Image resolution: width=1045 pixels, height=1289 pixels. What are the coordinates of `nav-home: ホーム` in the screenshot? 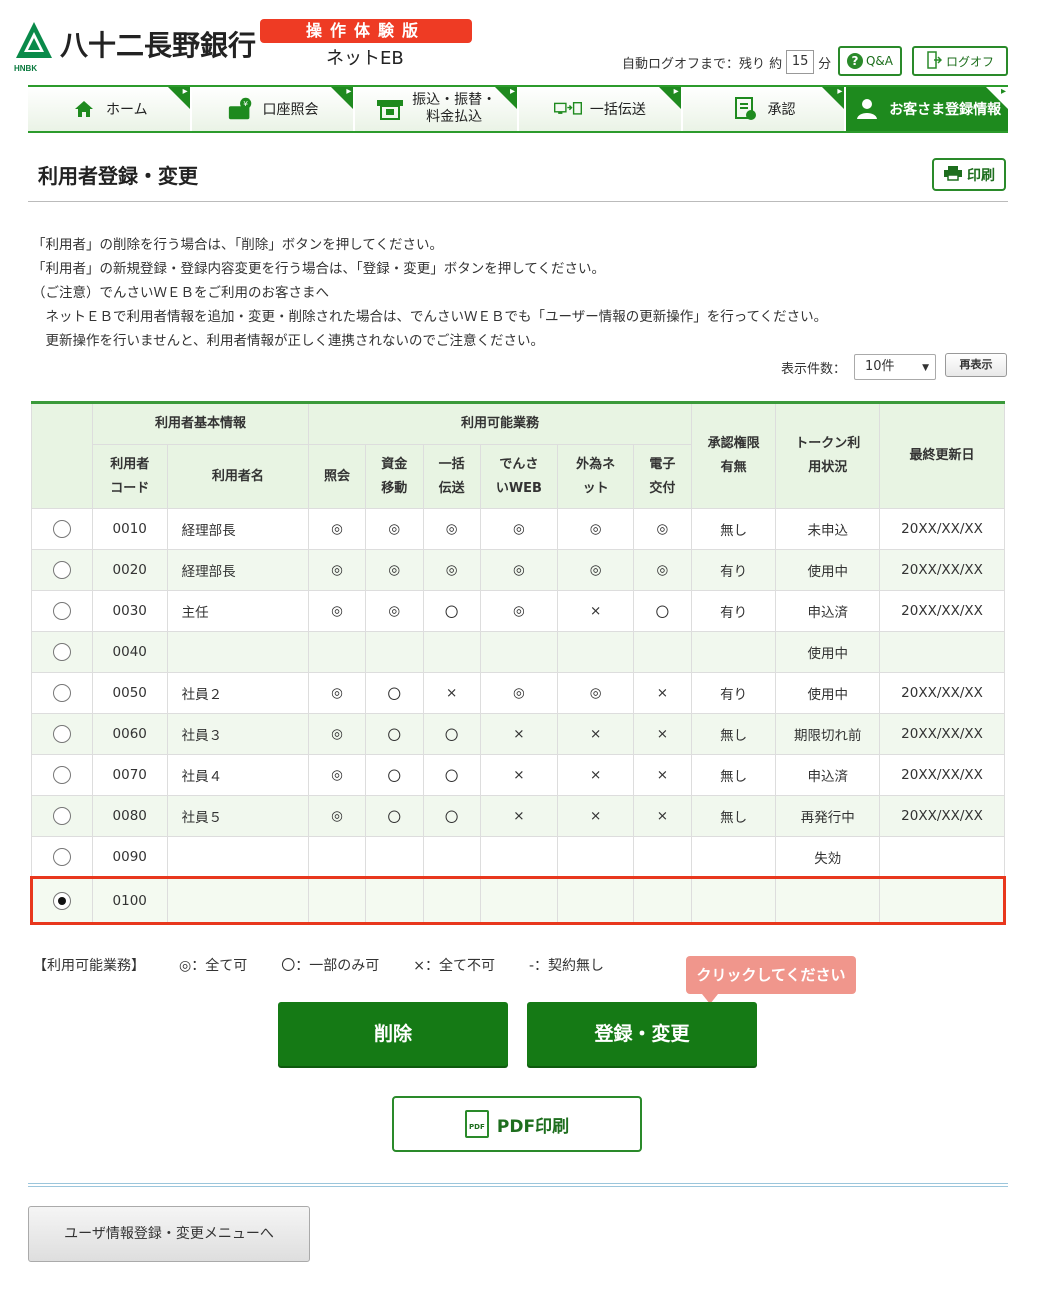 It's located at (110, 108).